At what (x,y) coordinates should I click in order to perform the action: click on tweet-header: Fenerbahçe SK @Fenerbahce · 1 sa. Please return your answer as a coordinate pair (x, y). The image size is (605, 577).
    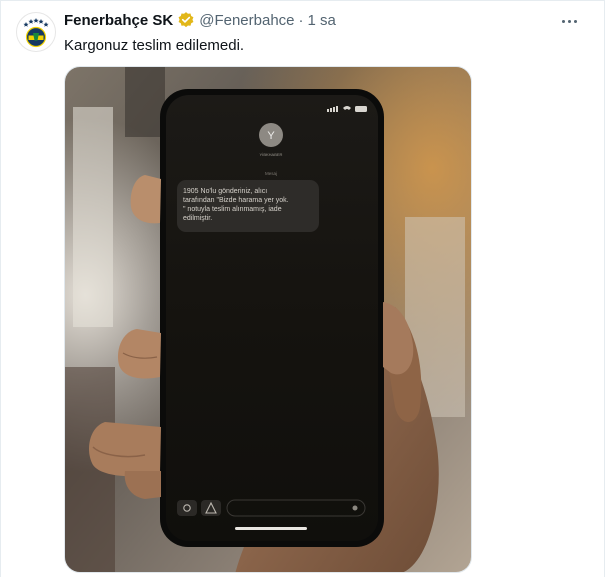
    Looking at the image, I should click on (200, 20).